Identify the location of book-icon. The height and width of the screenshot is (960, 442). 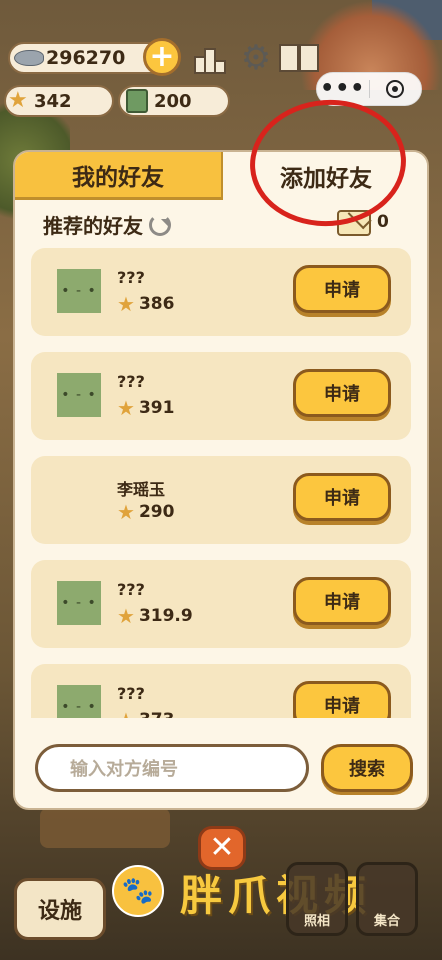
(299, 58).